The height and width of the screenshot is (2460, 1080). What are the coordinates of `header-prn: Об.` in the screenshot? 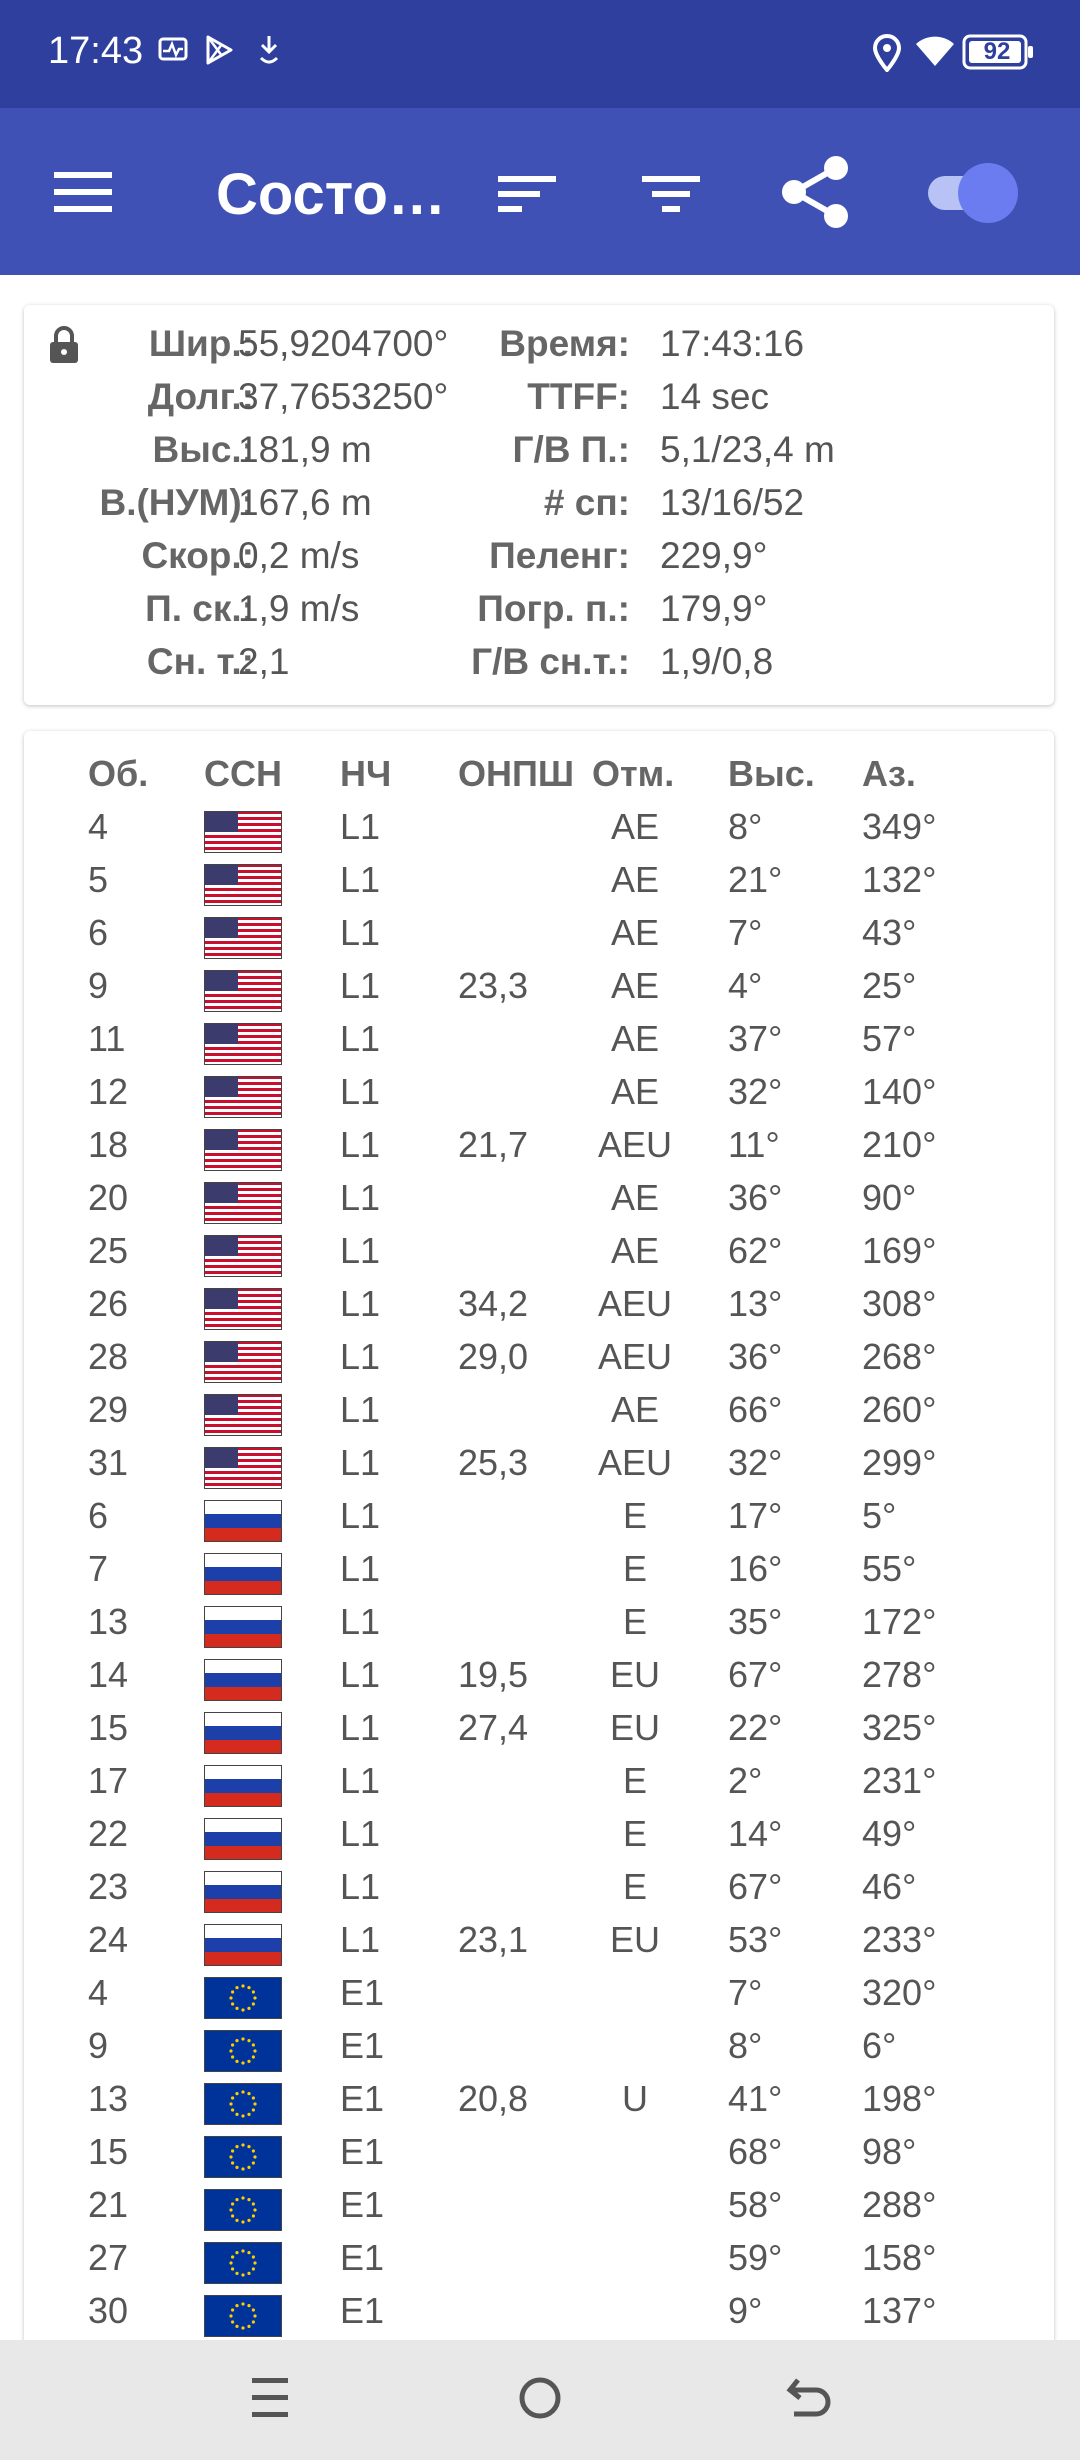 It's located at (118, 774).